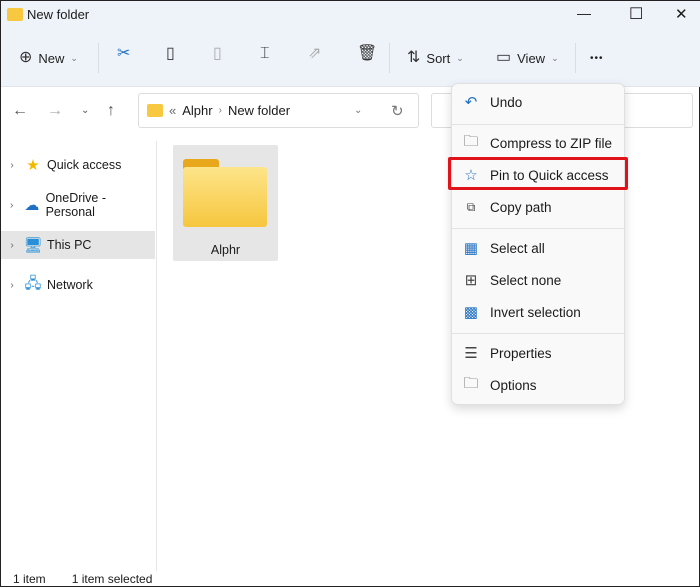 This screenshot has height=588, width=700. I want to click on address-bar: « Alphr › New folder ⌄ ↻, so click(278, 110).